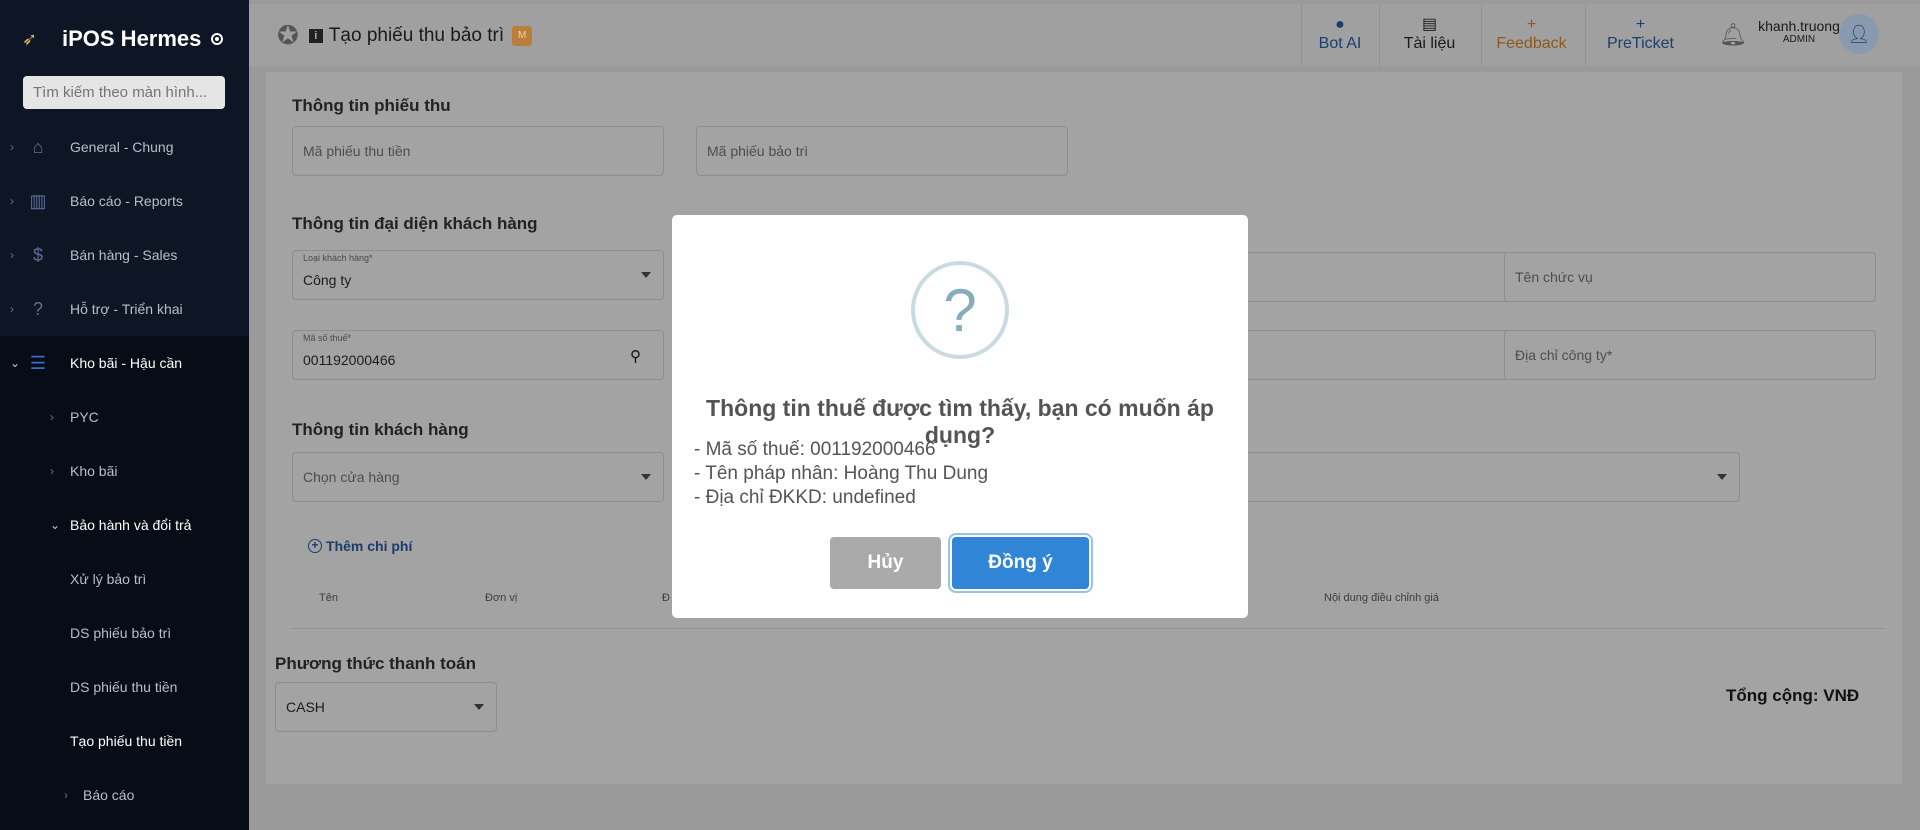  What do you see at coordinates (1640, 43) in the screenshot?
I see `preticket-label: PreTicket` at bounding box center [1640, 43].